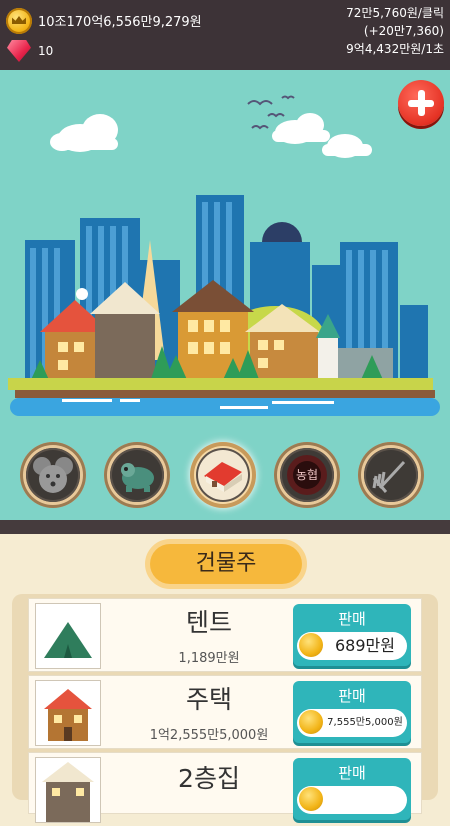 This screenshot has width=450, height=826. I want to click on tab-farm: 농협, so click(307, 475).